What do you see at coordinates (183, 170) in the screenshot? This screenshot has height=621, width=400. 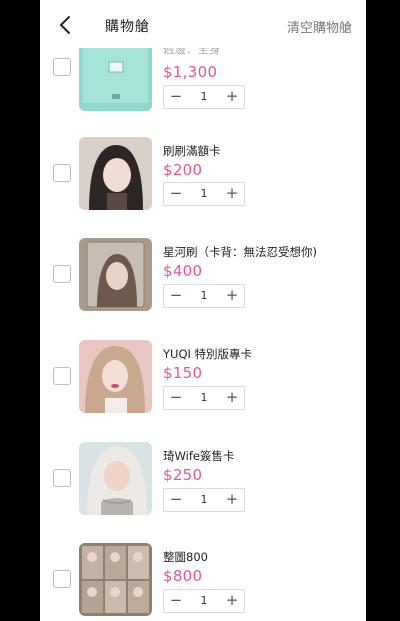 I see `product-price: $200` at bounding box center [183, 170].